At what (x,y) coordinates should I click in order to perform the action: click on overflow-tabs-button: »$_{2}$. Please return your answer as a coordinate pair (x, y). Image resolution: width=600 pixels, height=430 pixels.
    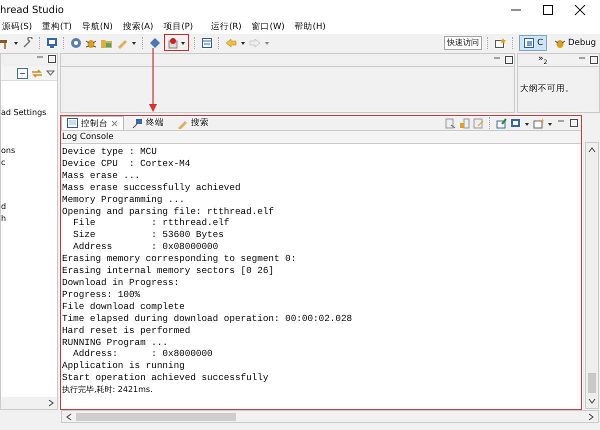
    Looking at the image, I should click on (543, 60).